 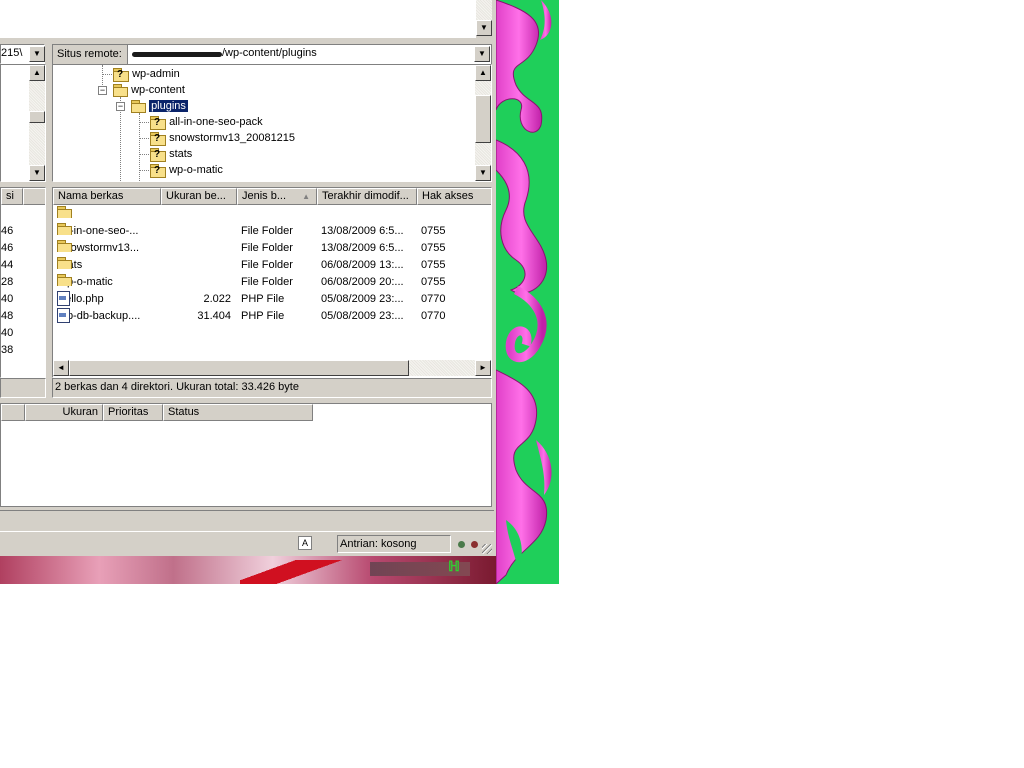 I want to click on remote-tree-scroll-thumb, so click(x=483, y=119).